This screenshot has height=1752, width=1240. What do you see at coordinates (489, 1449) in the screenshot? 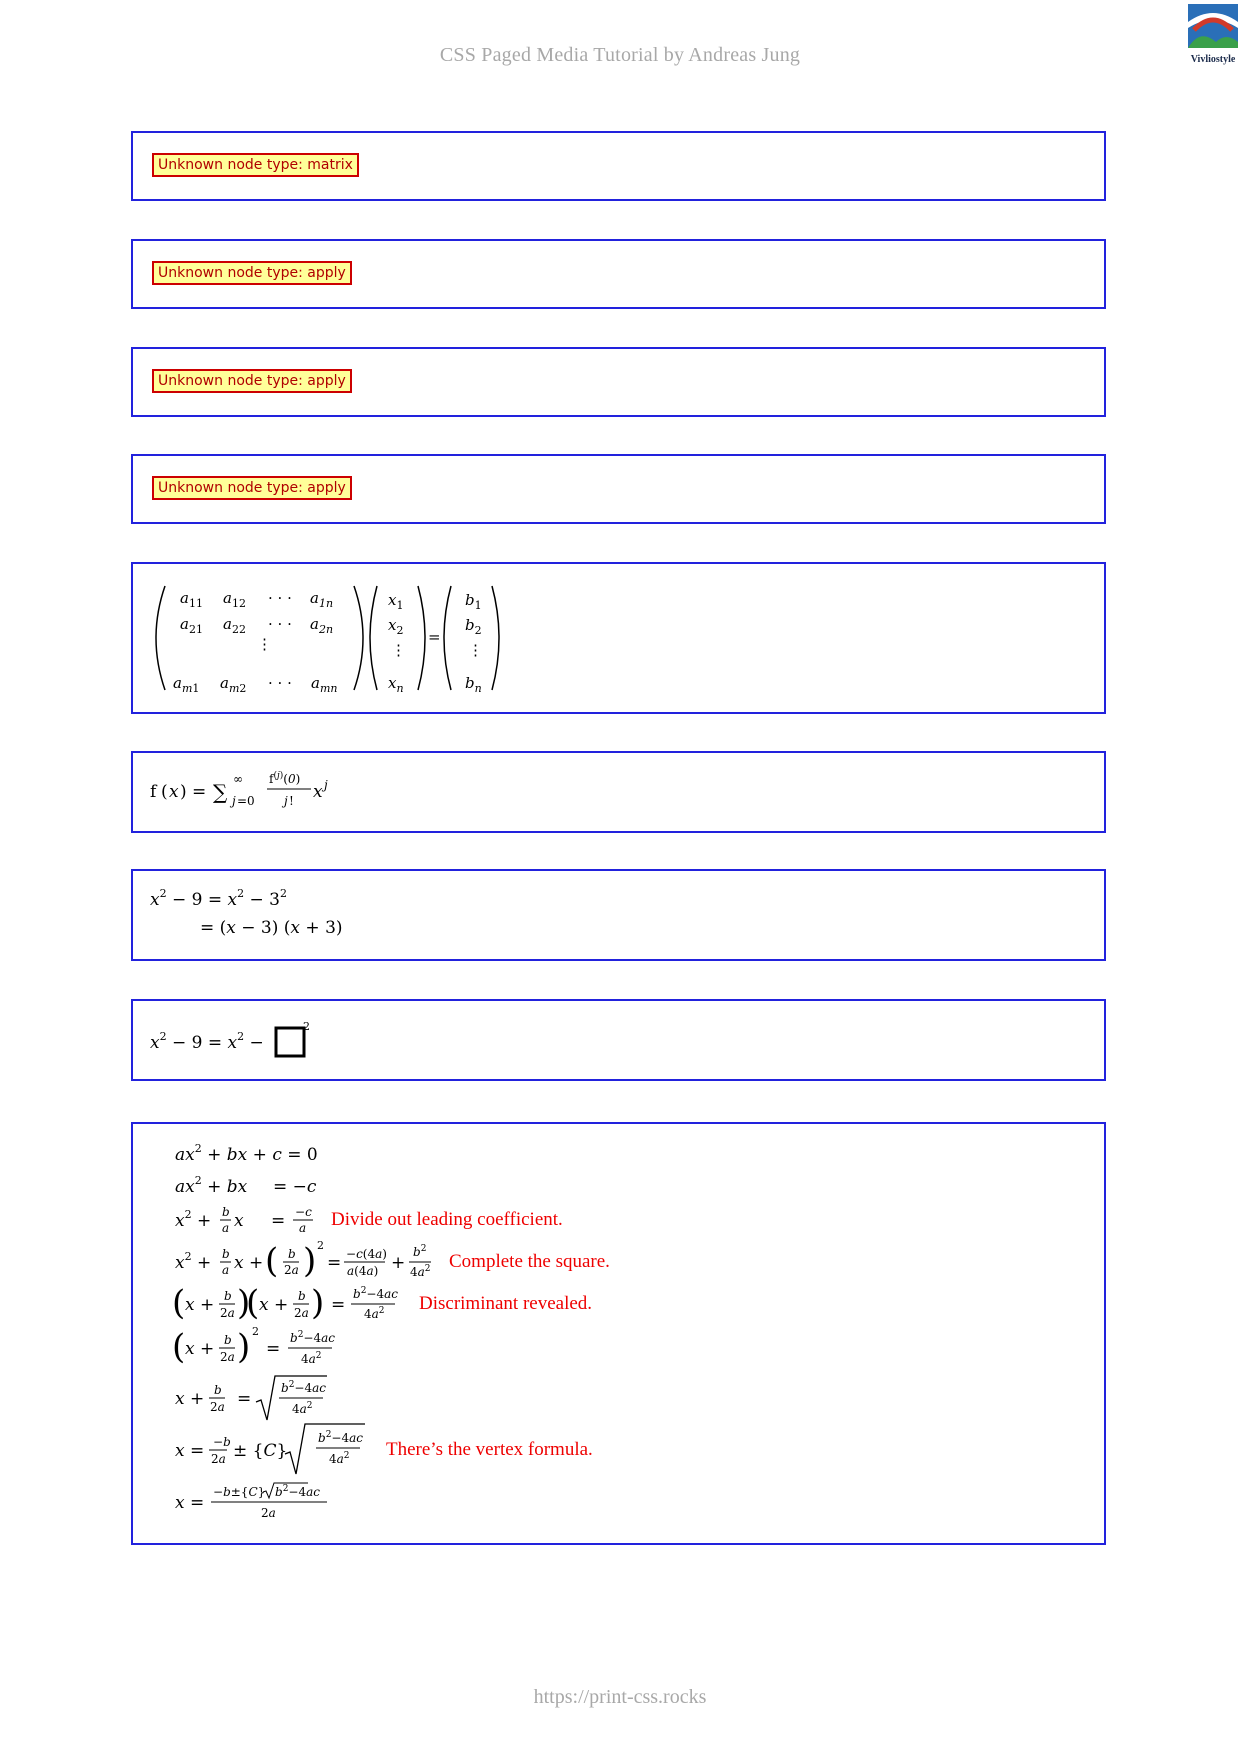
I see `annotation-step8: There’s the vertex formula.` at bounding box center [489, 1449].